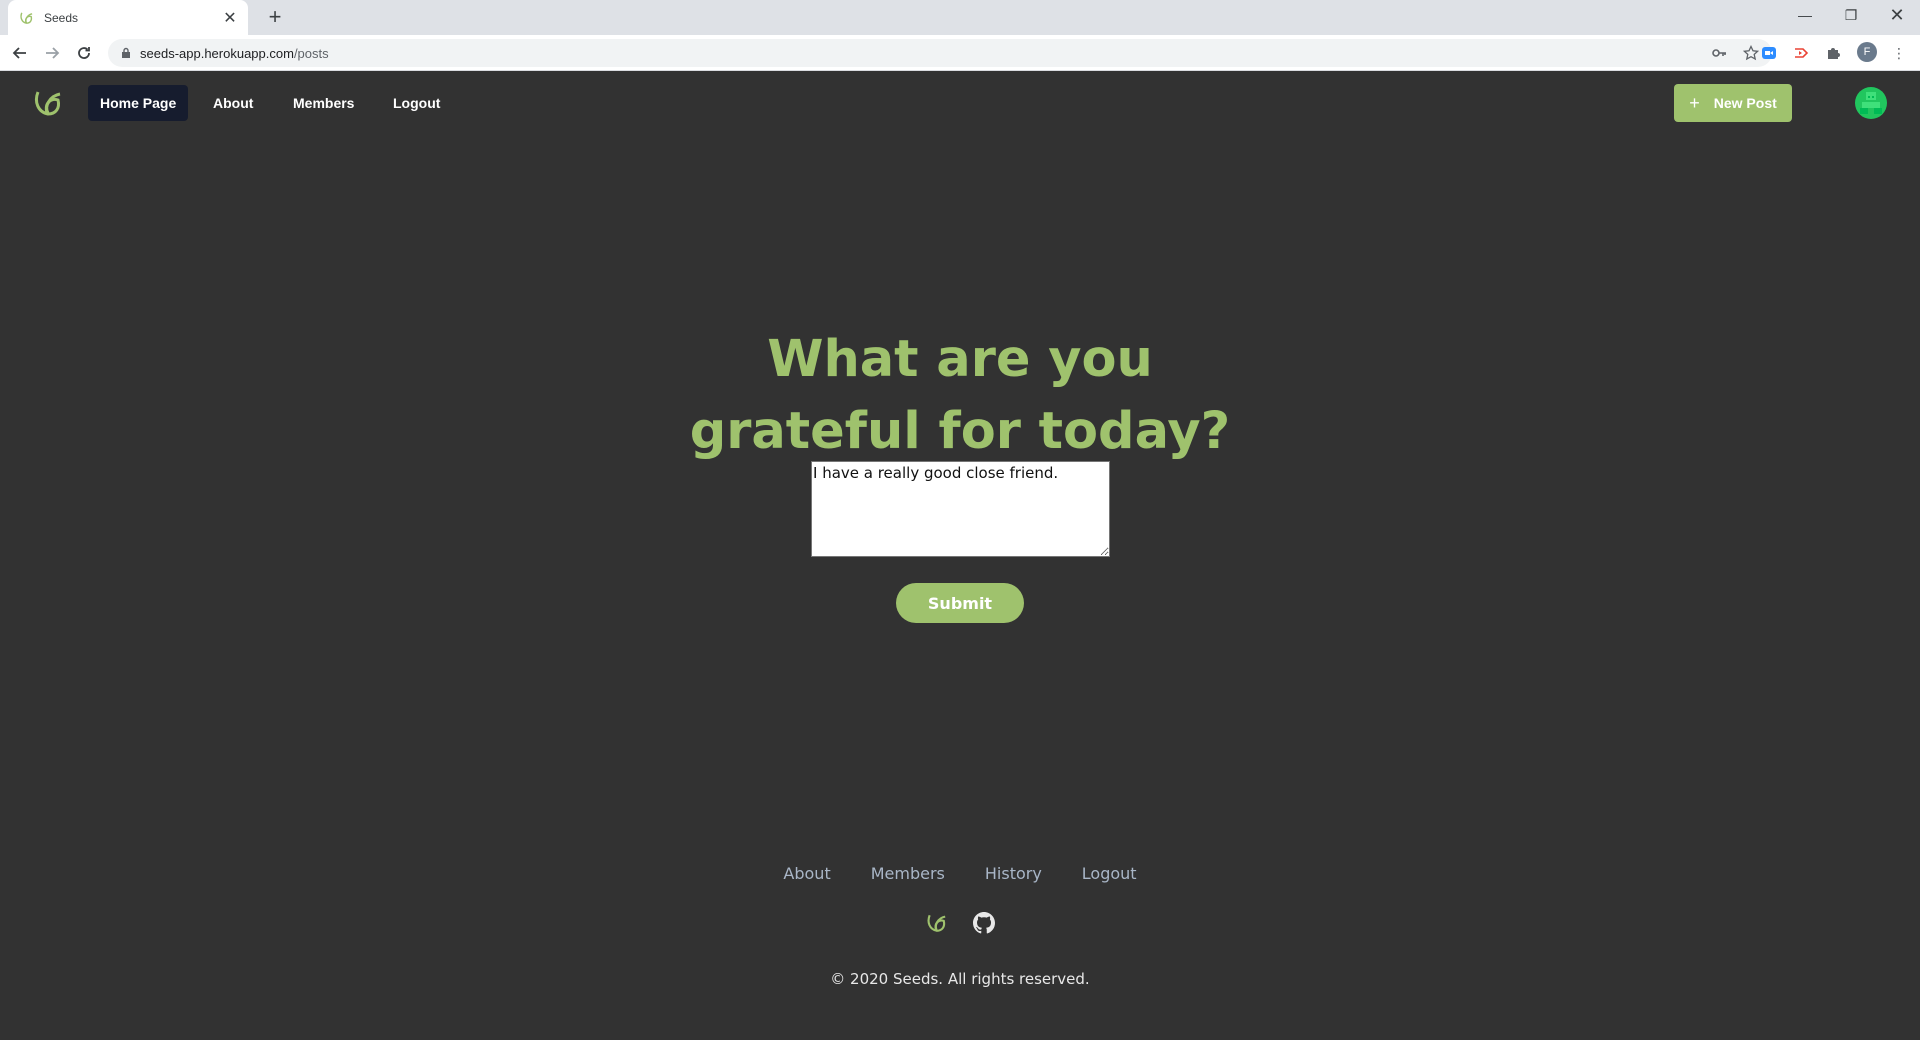 This screenshot has height=1040, width=1920. Describe the element at coordinates (275, 18) in the screenshot. I see `new-tab-icon: +` at that location.